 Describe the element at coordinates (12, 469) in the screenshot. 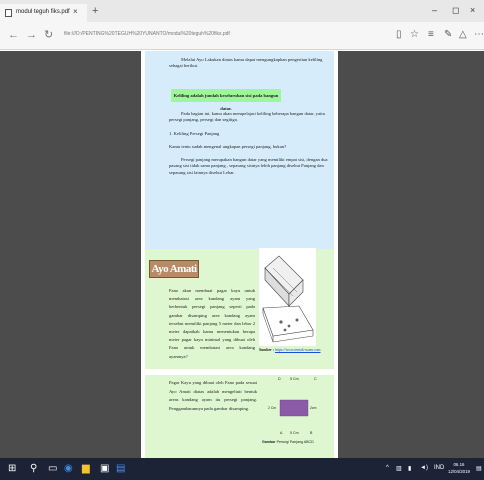

I see `windows-start-icon: ⊞` at that location.